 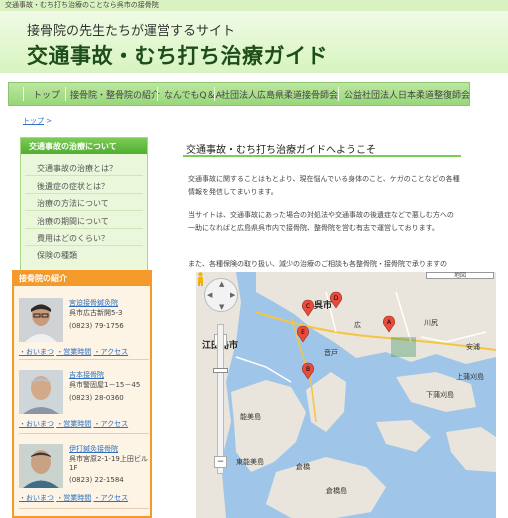 What do you see at coordinates (336, 298) in the screenshot?
I see `svg-text: D` at bounding box center [336, 298].